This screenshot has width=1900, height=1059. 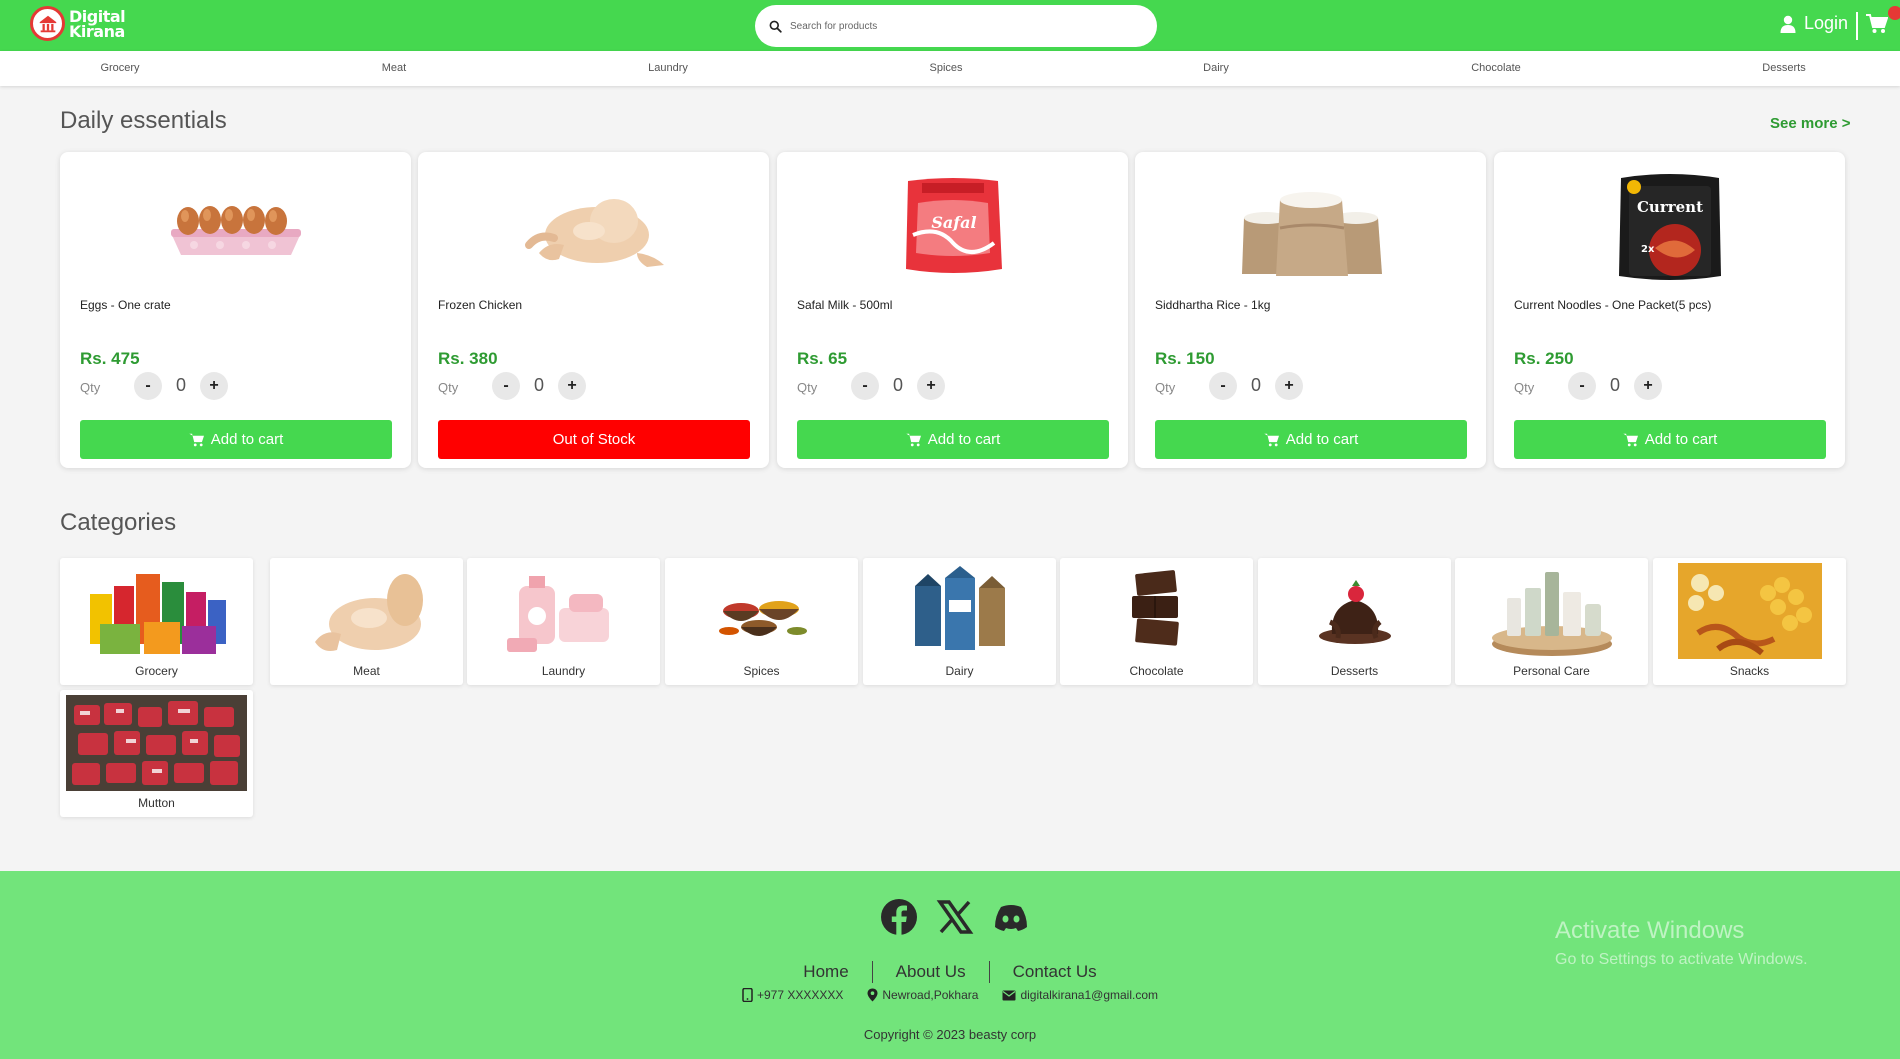 I want to click on map-pin-icon, so click(x=872, y=995).